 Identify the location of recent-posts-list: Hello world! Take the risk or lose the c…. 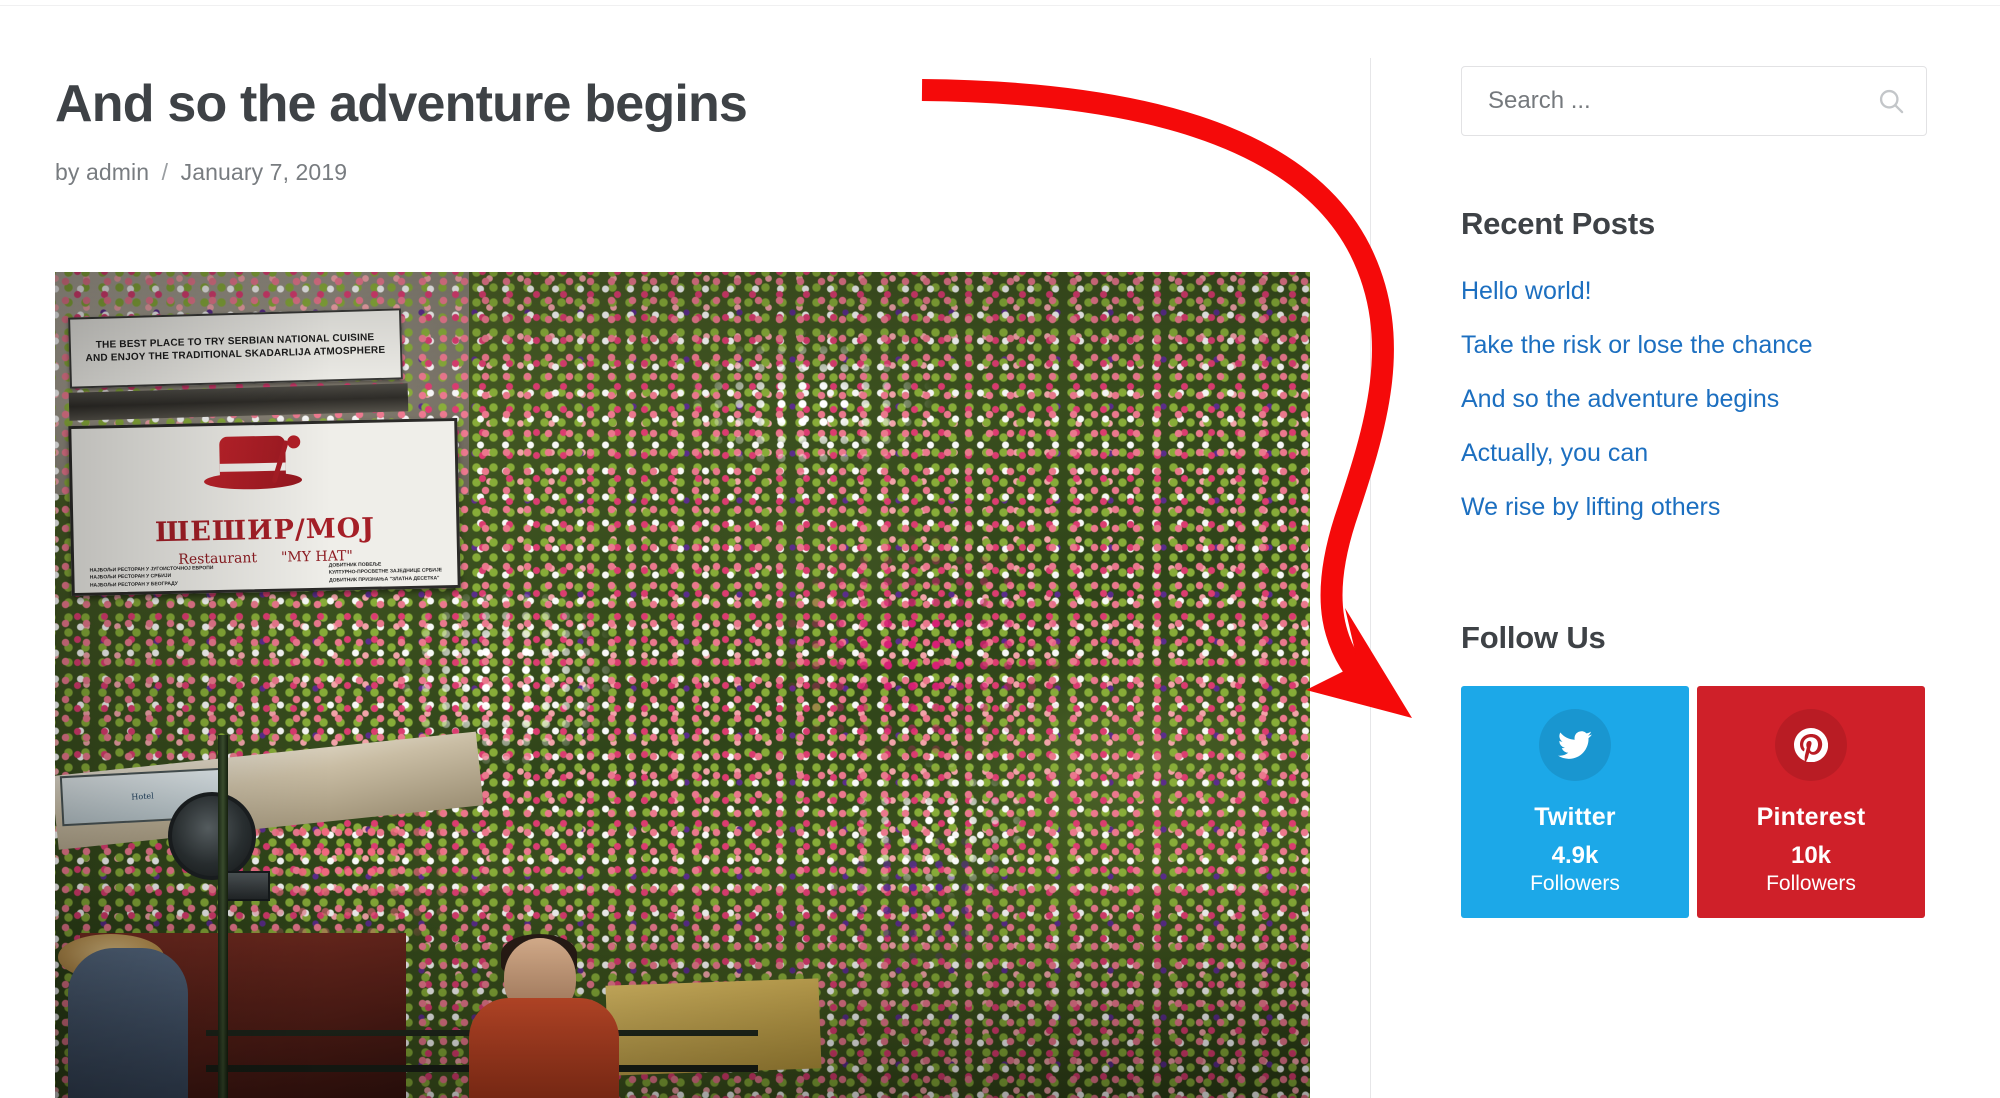
(1696, 399).